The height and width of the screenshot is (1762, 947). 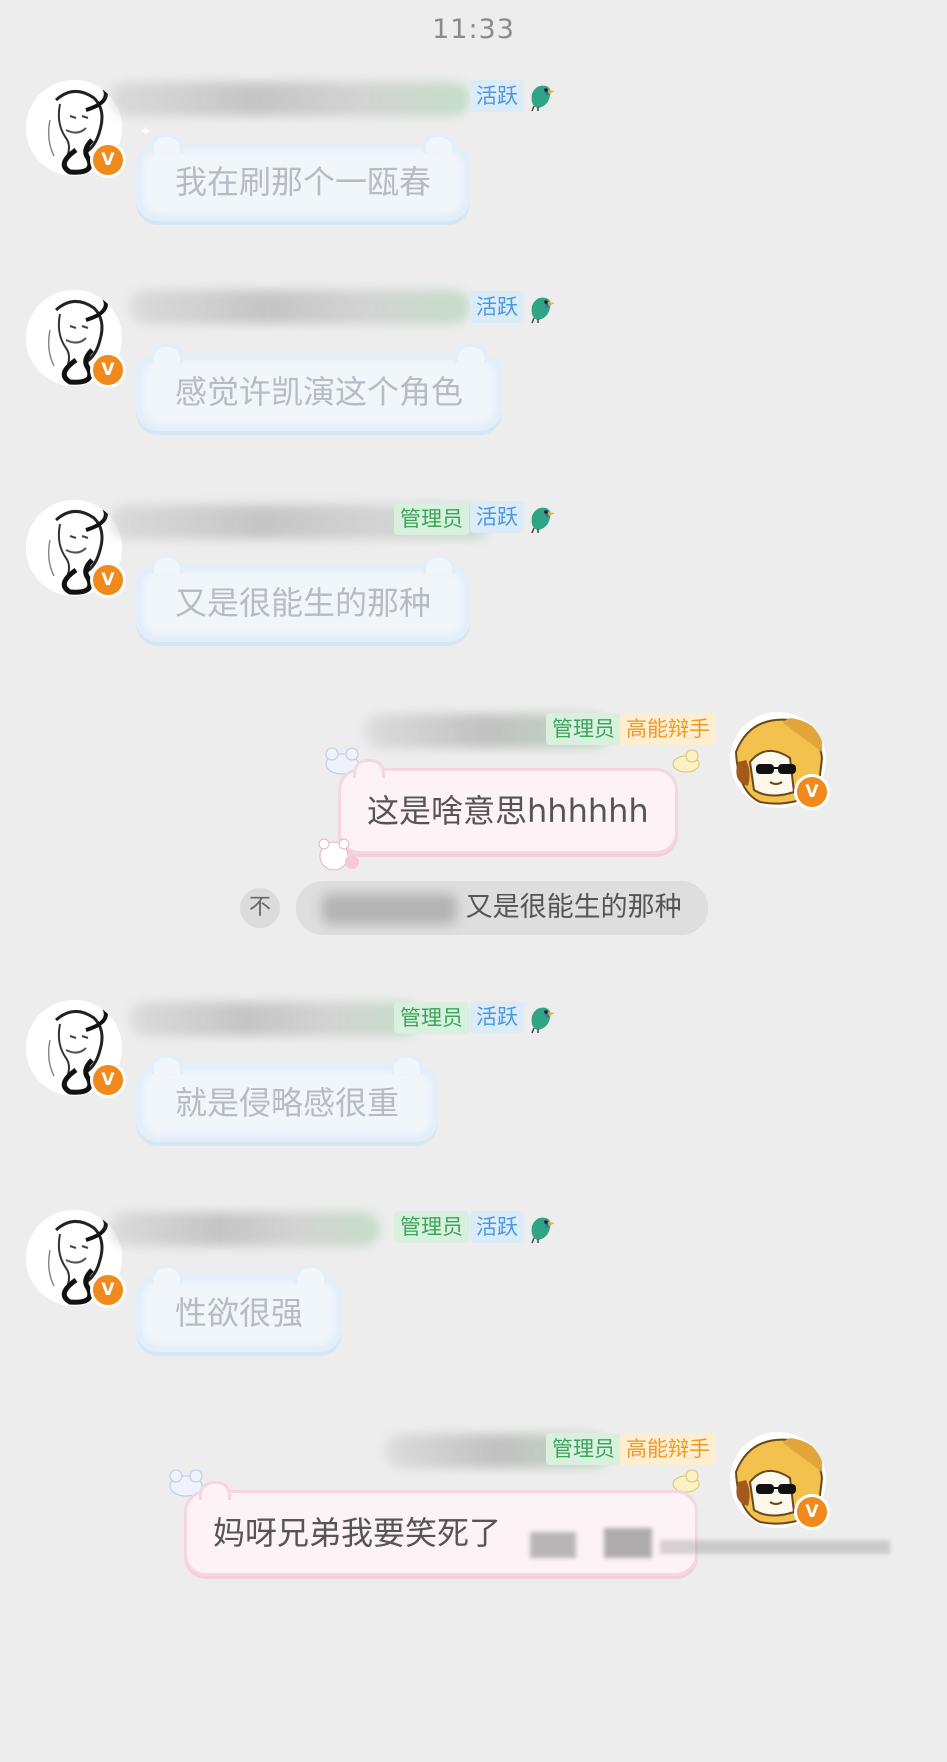 What do you see at coordinates (239, 1308) in the screenshot?
I see `message-bubble: 性欲很强` at bounding box center [239, 1308].